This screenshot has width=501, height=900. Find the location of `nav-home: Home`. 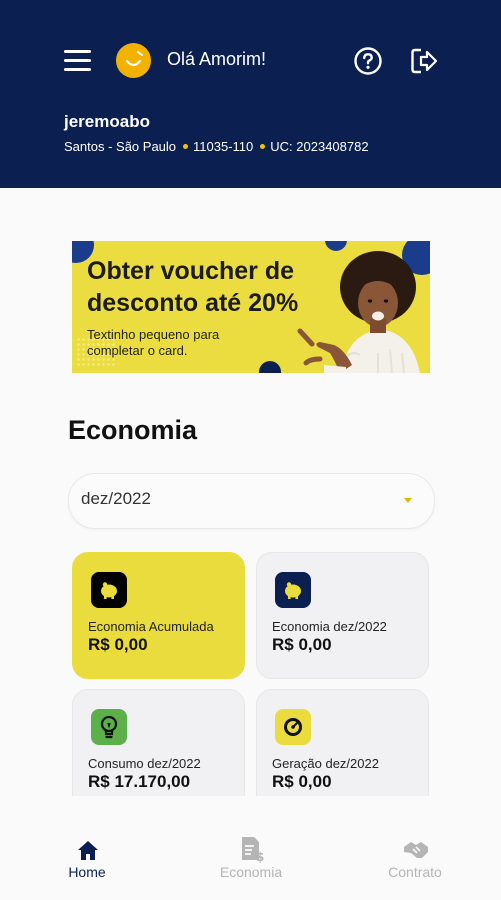

nav-home: Home is located at coordinates (87, 857).